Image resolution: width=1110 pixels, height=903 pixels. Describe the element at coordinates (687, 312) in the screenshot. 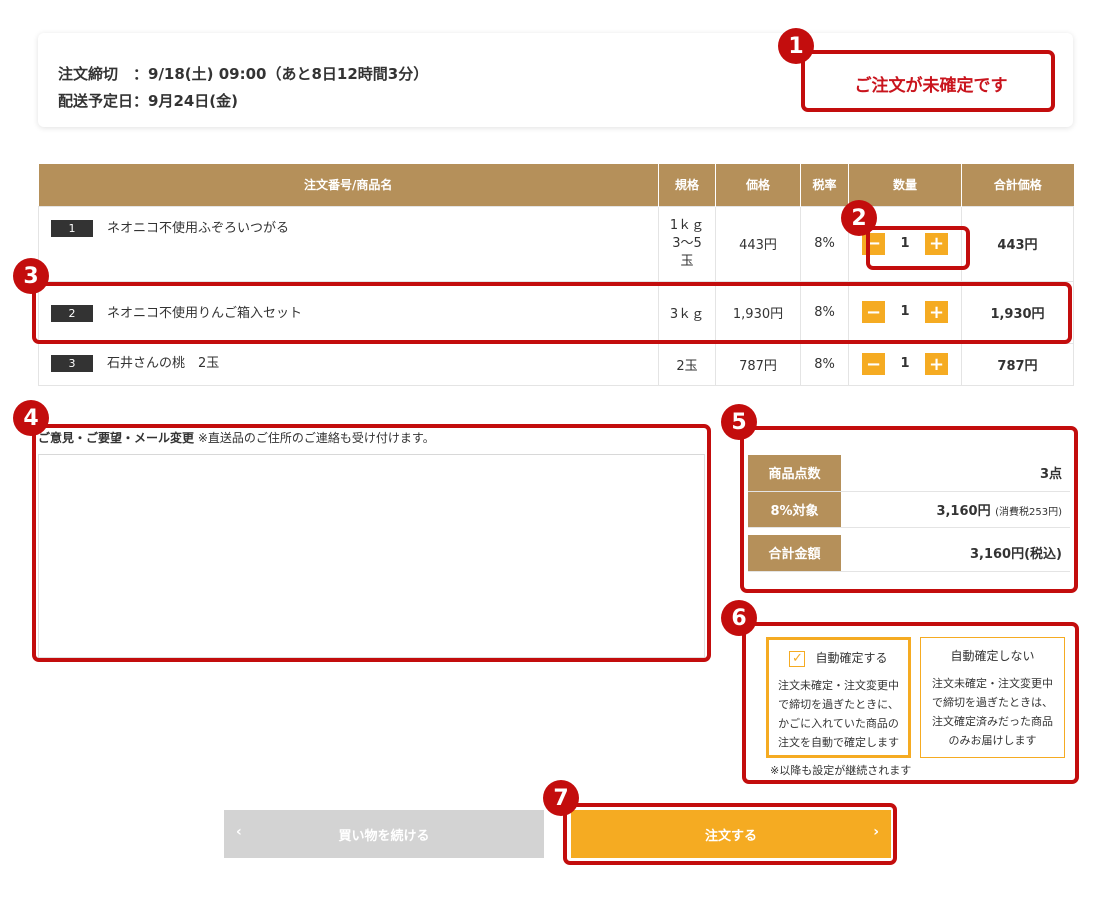

I see `item-spec: 3ｋｇ` at that location.